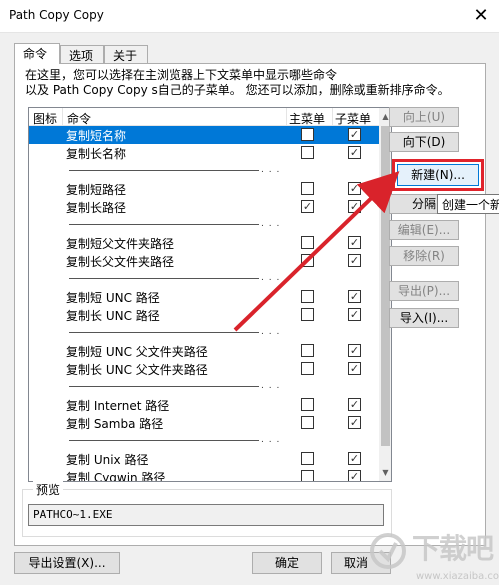 This screenshot has width=499, height=585. I want to click on new-button-tooltip: 创建一个新, so click(468, 204).